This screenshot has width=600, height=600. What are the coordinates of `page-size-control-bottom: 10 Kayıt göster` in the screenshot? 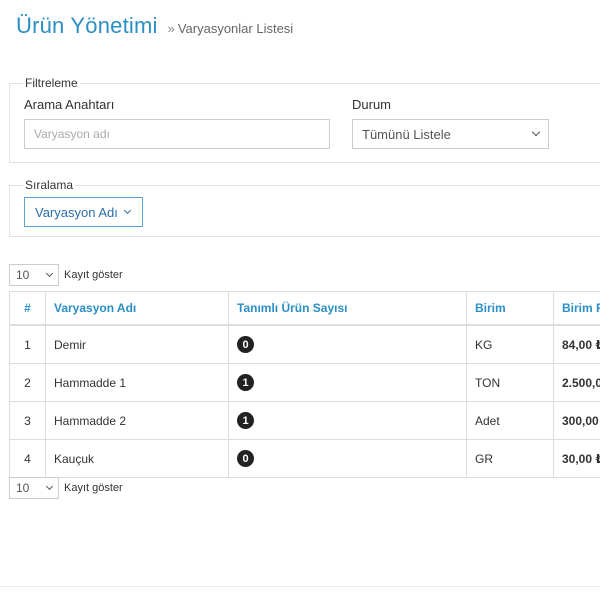 It's located at (66, 488).